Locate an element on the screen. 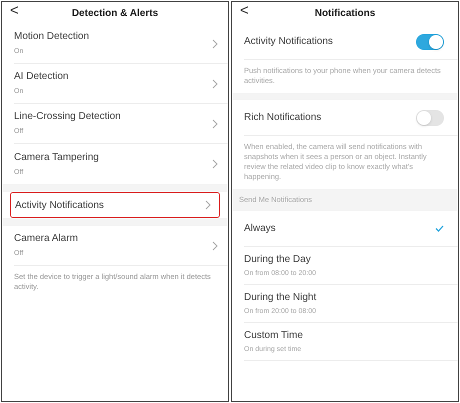  screen-title: Detection & Alerts is located at coordinates (115, 13).